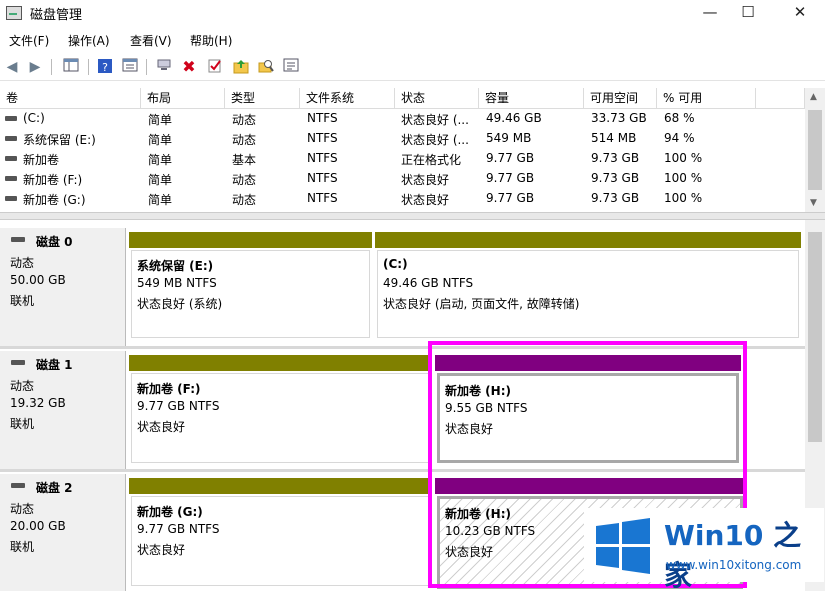 The width and height of the screenshot is (825, 594). What do you see at coordinates (12, 67) in the screenshot?
I see `back-icon: ◀` at bounding box center [12, 67].